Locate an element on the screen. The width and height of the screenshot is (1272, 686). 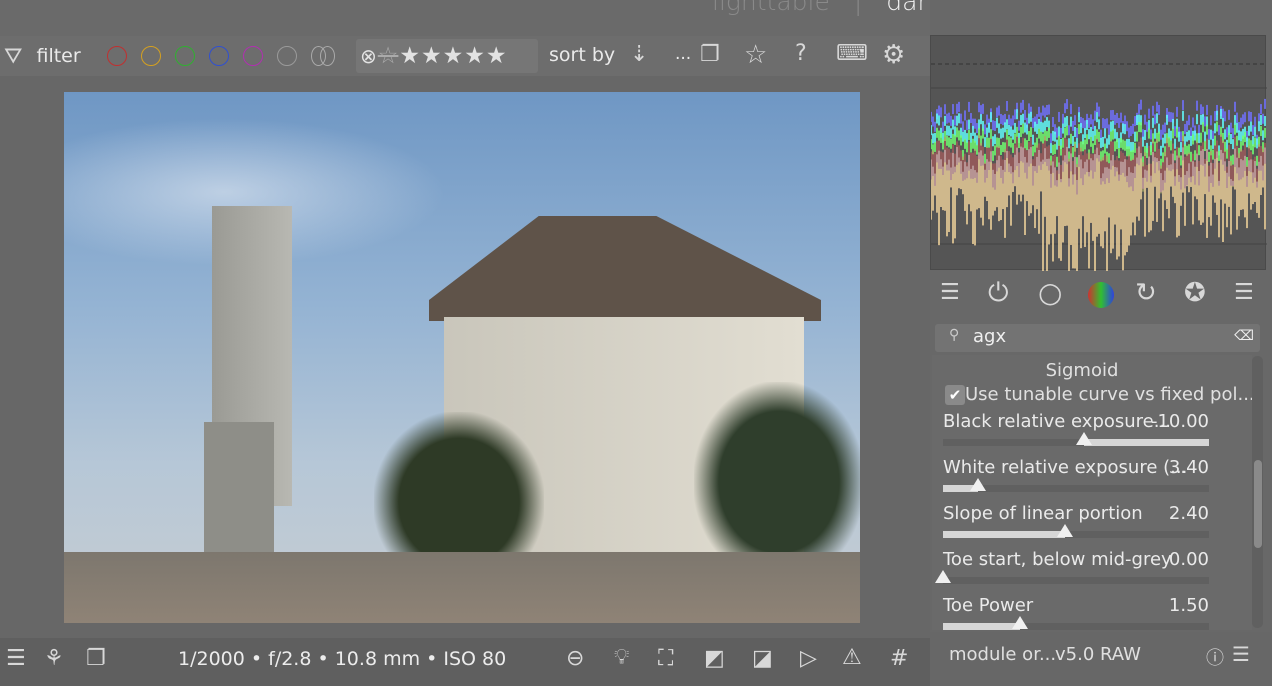
slider-value: 2.40 is located at coordinates (1189, 513).